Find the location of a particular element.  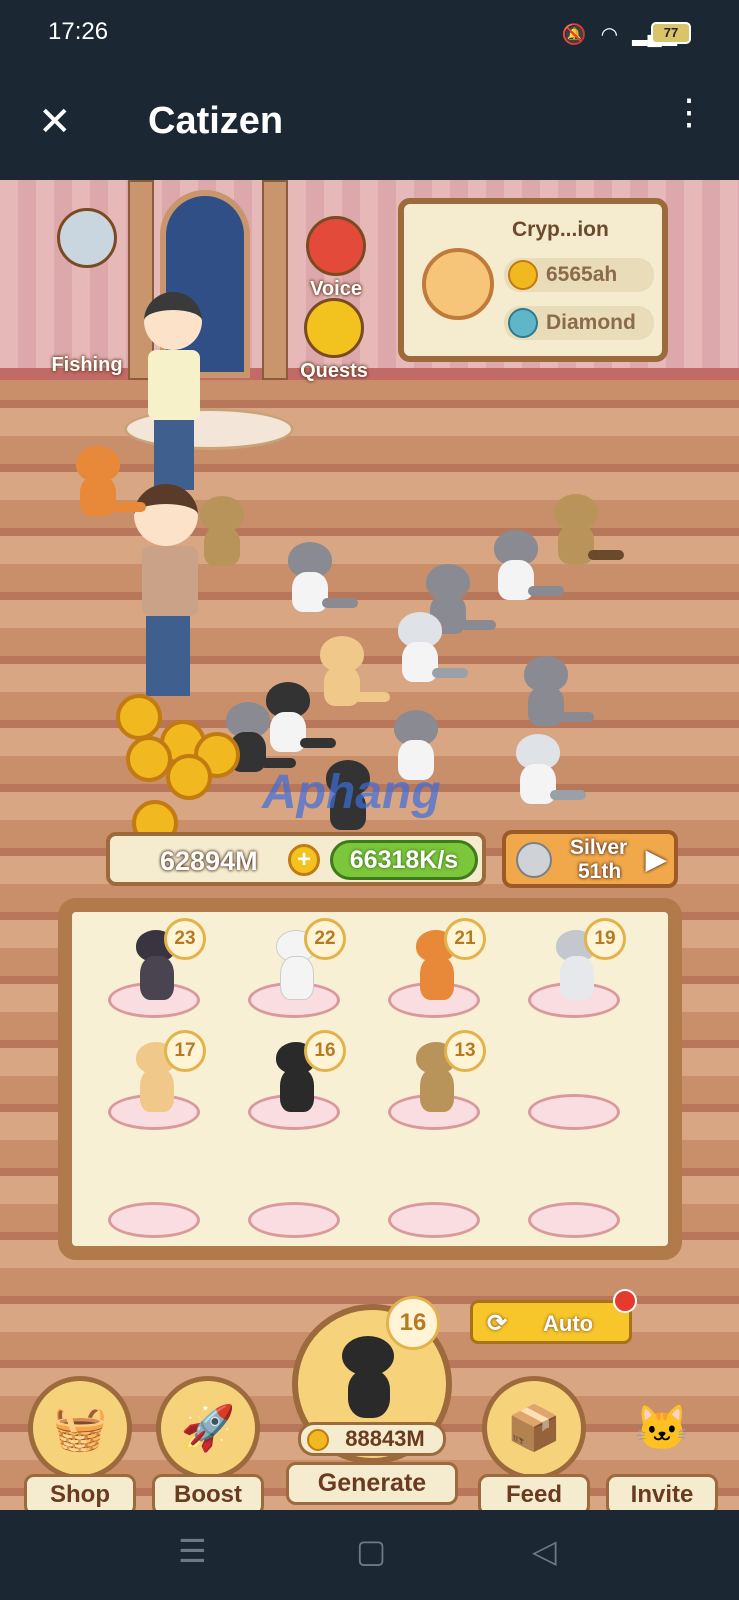

cat-level-badge: 23 is located at coordinates (185, 939).